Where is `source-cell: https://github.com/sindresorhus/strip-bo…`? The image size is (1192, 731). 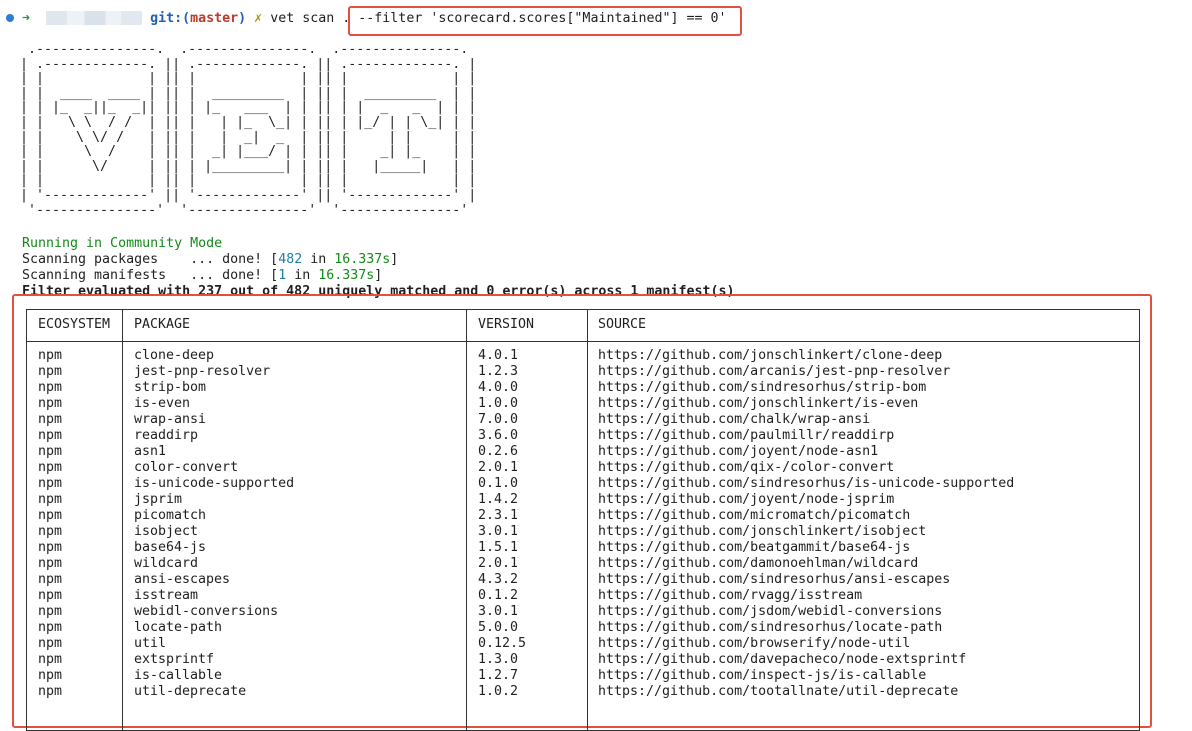
source-cell: https://github.com/sindresorhus/strip-bo… is located at coordinates (762, 387).